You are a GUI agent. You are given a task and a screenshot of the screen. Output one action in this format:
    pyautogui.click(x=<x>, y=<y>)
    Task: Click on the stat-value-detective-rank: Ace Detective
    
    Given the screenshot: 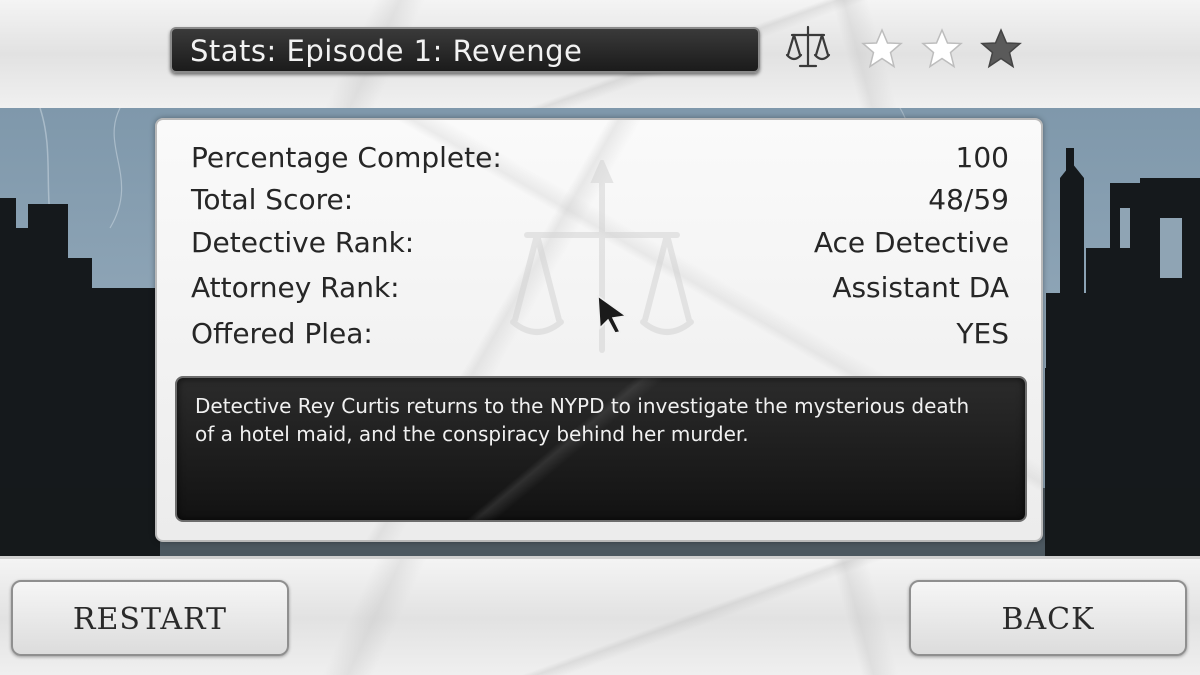 What is the action you would take?
    pyautogui.click(x=911, y=242)
    